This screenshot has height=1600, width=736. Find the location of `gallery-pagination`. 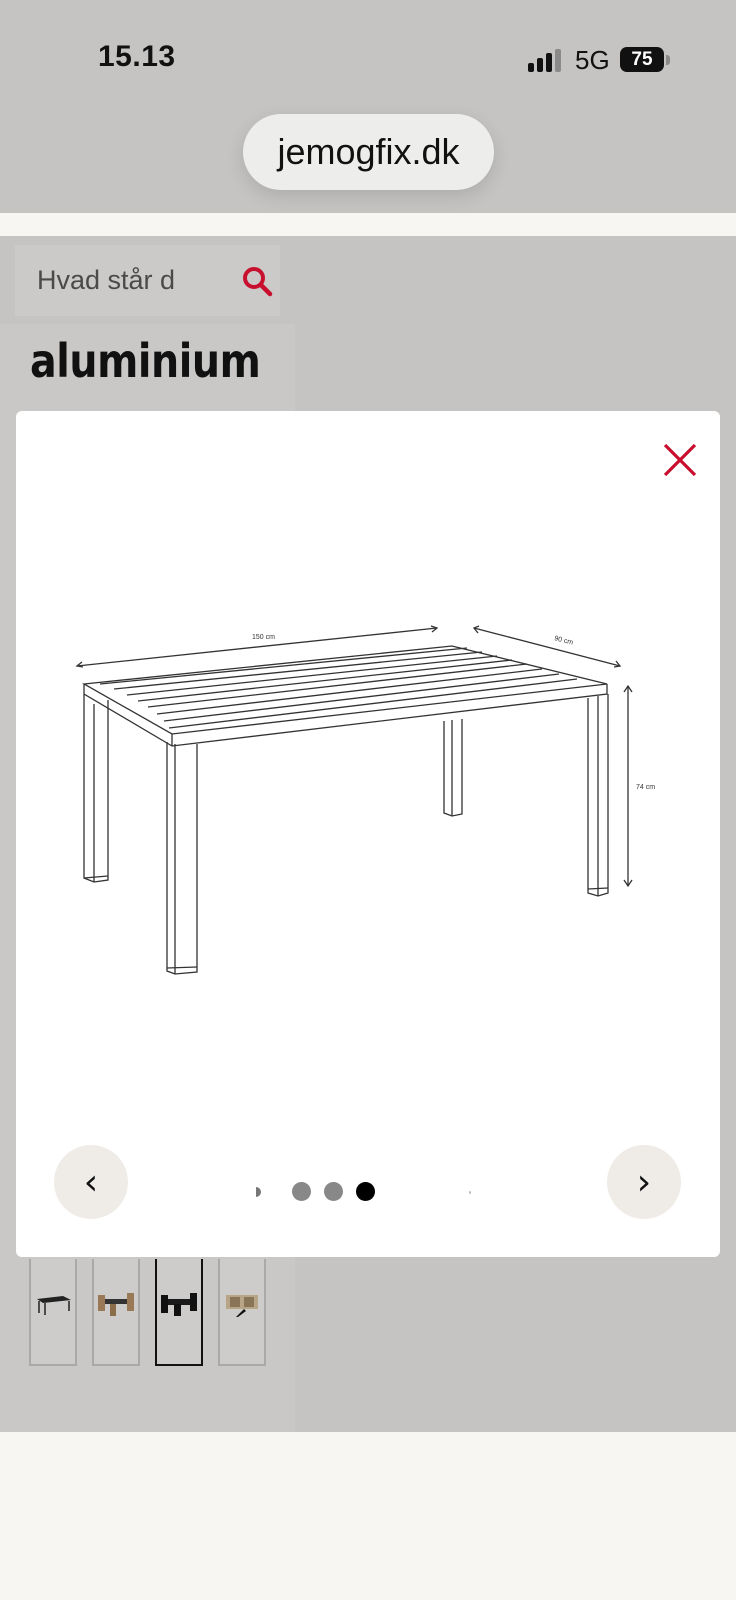

gallery-pagination is located at coordinates (361, 1192).